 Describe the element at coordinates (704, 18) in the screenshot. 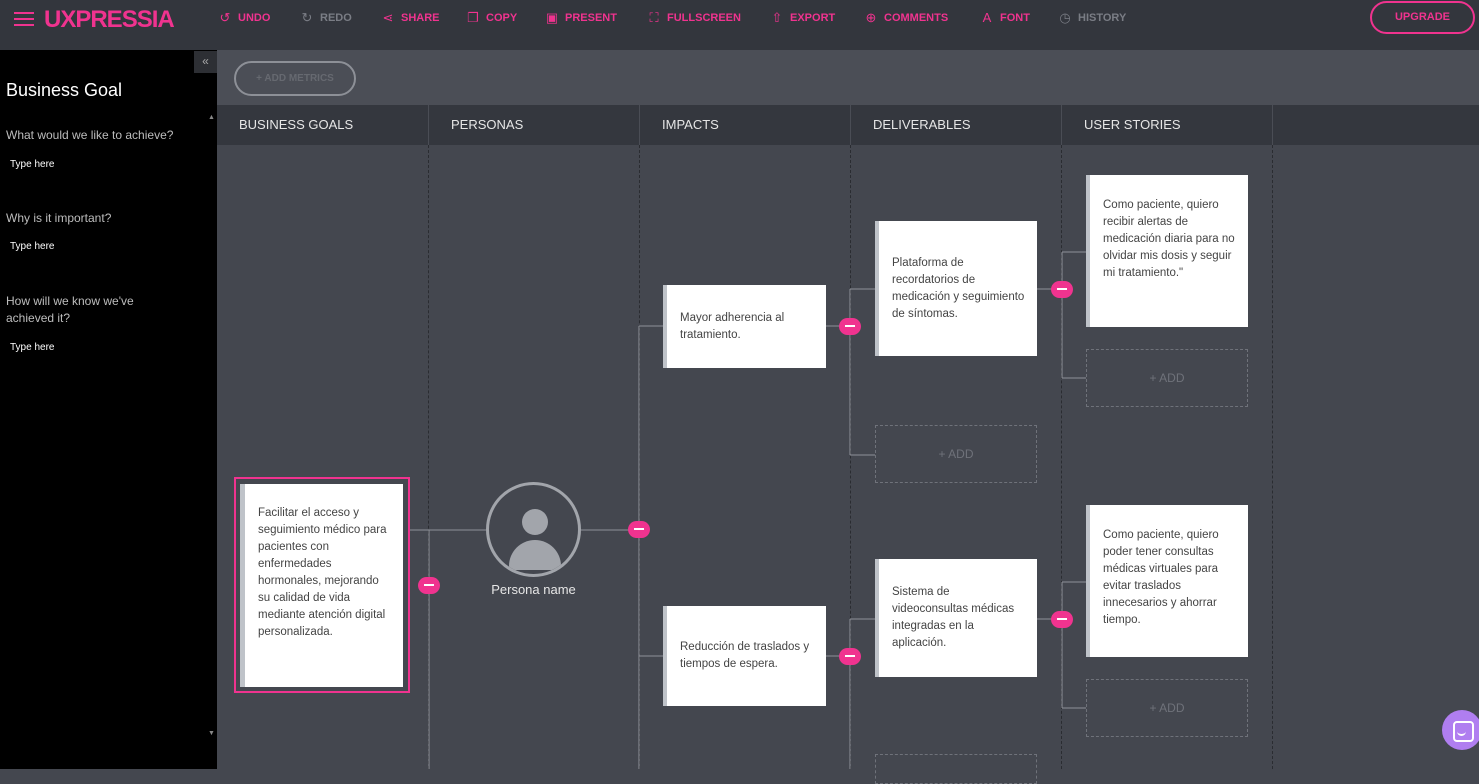

I see `fullscreen-label: FULLSCREEN` at that location.